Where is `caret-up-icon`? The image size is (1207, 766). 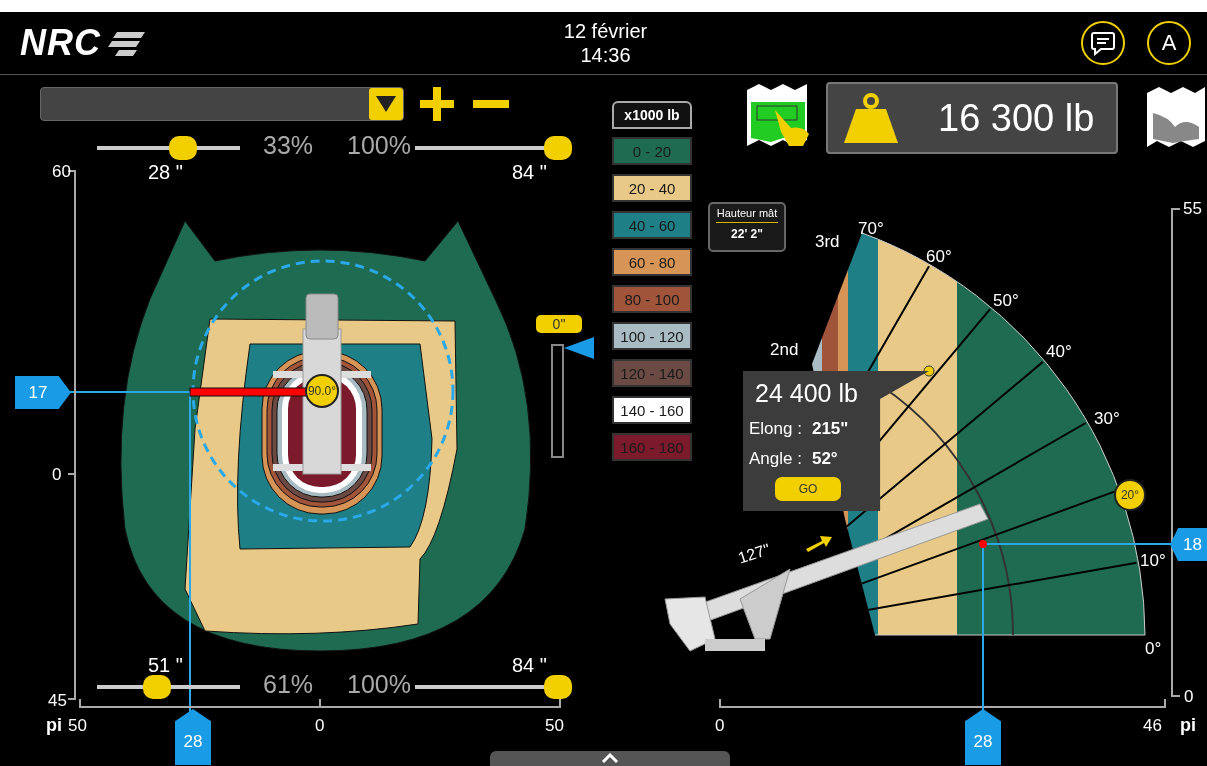 caret-up-icon is located at coordinates (610, 758).